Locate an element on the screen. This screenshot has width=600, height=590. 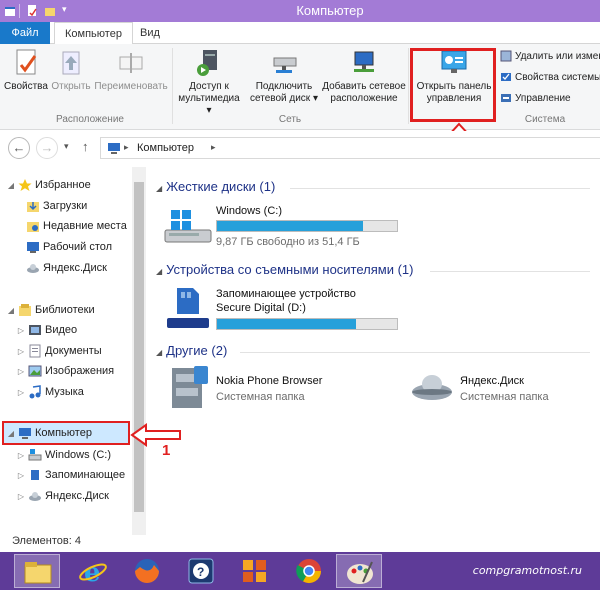
nav-documents: ▷ Документы is located at coordinates (59, 351).